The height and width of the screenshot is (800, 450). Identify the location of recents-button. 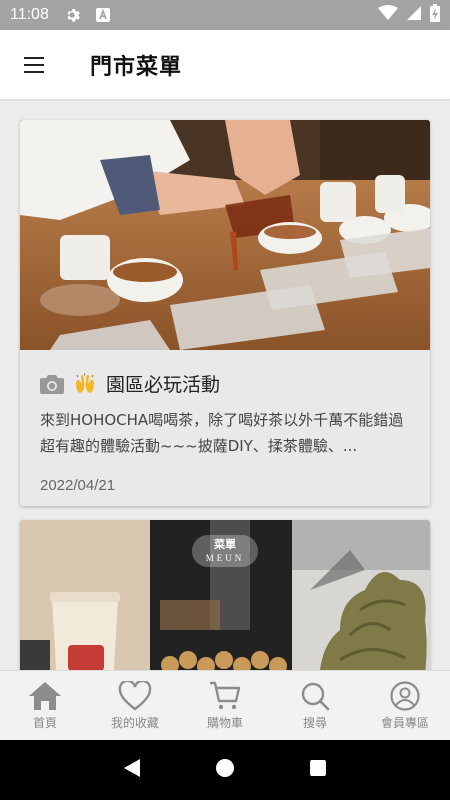
(318, 770).